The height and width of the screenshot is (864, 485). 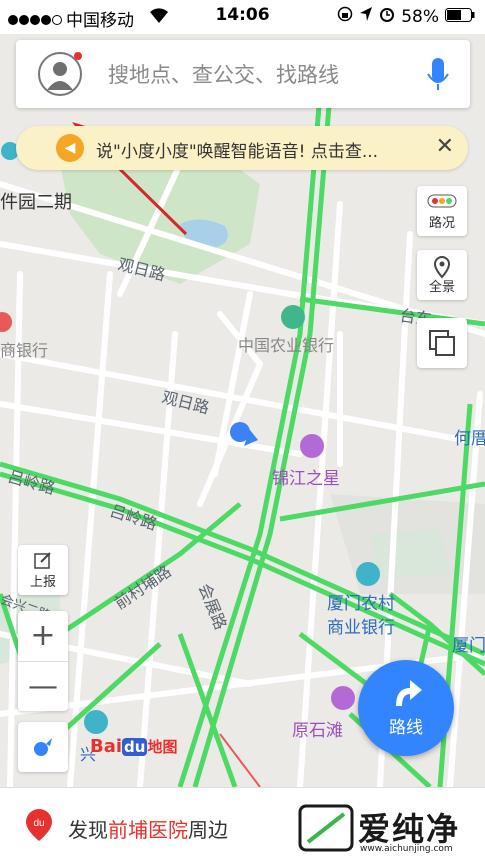 What do you see at coordinates (36, 202) in the screenshot?
I see `map-label-park: 件园二期` at bounding box center [36, 202].